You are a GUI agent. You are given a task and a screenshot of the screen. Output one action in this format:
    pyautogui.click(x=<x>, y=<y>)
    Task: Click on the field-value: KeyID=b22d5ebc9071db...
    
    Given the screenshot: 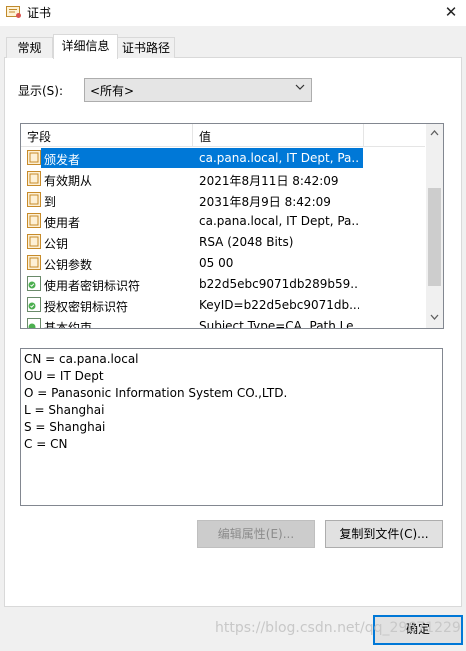 What is the action you would take?
    pyautogui.click(x=279, y=305)
    